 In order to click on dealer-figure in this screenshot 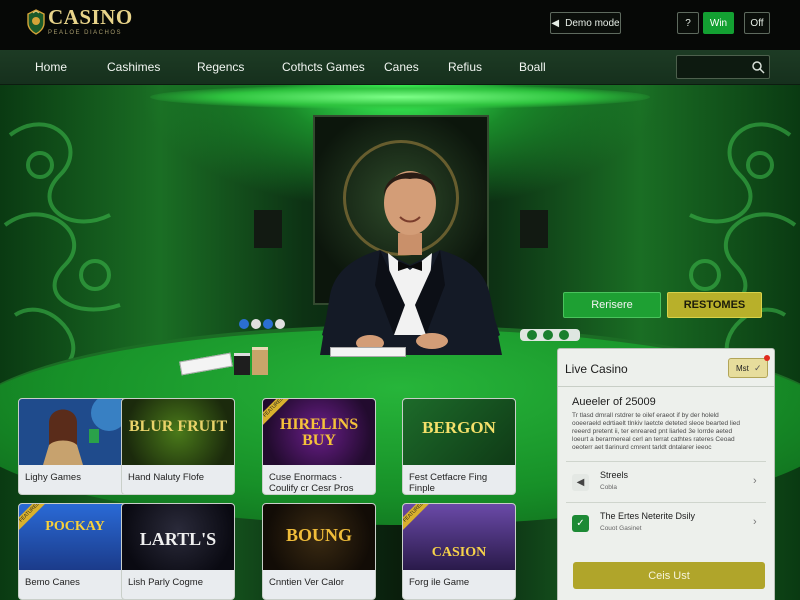, I will do `click(411, 263)`.